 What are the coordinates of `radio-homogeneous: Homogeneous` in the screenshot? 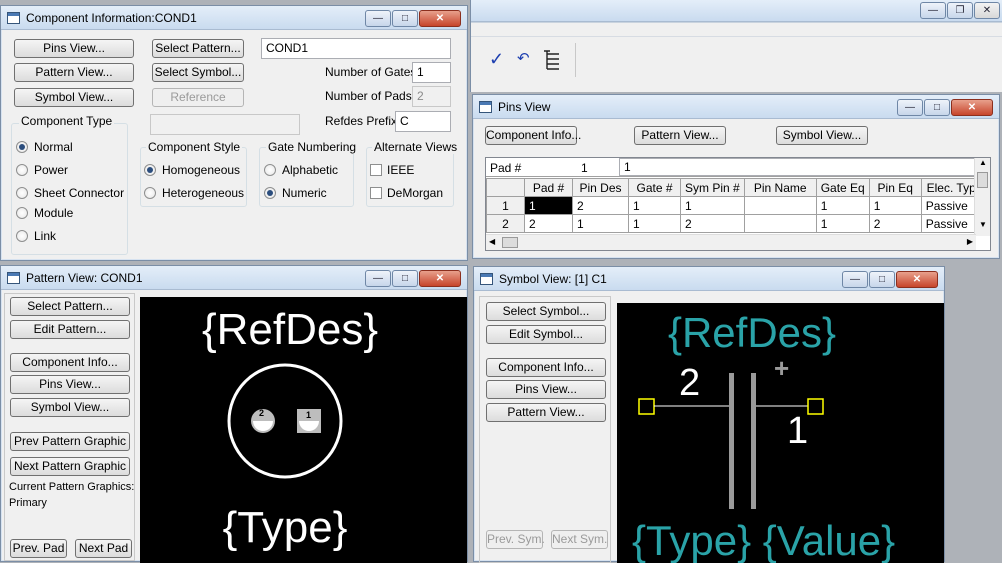 It's located at (192, 170).